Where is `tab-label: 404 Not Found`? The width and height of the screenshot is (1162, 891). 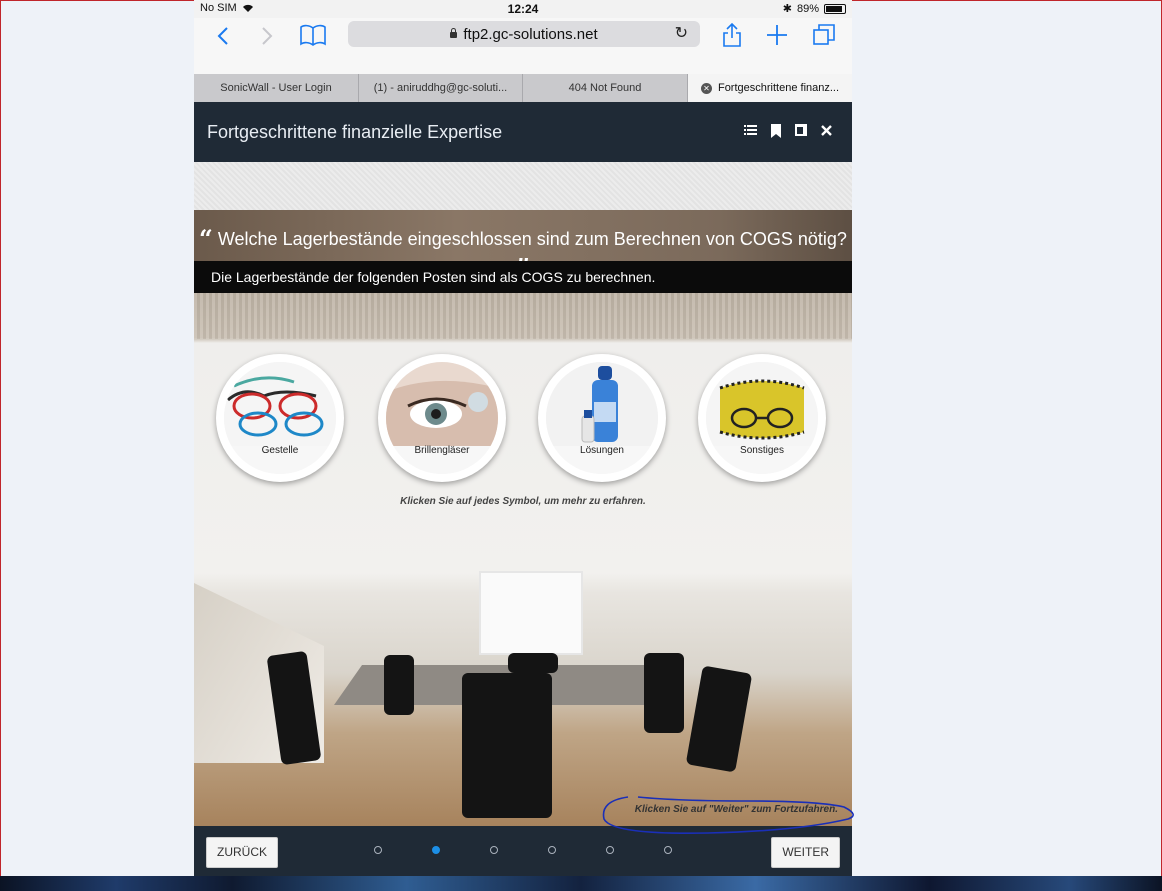
tab-label: 404 Not Found is located at coordinates (605, 88).